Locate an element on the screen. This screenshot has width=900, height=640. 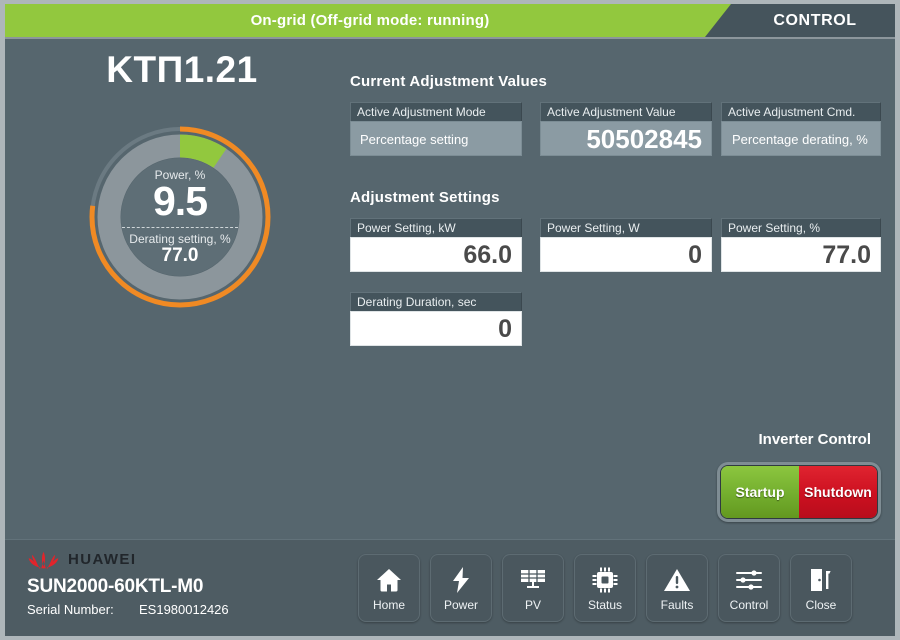
shutdown-button: Shutdown is located at coordinates (838, 492).